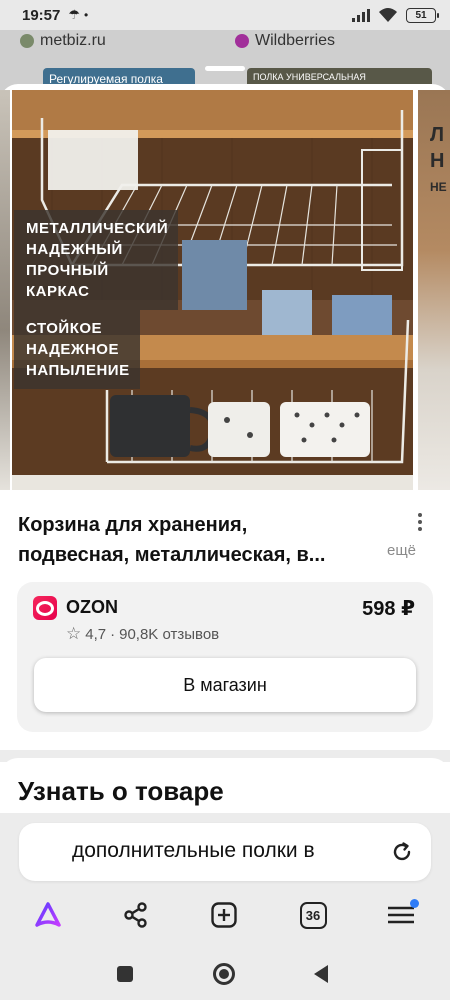  What do you see at coordinates (225, 788) in the screenshot?
I see `product-info-section: Узнать о товаре` at bounding box center [225, 788].